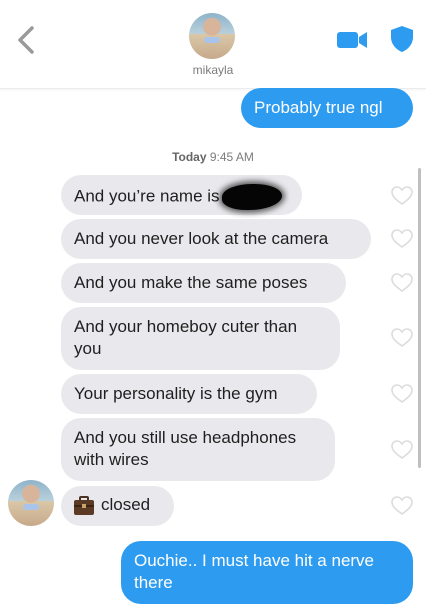  What do you see at coordinates (191, 282) in the screenshot?
I see `message-text: And you make the same poses` at bounding box center [191, 282].